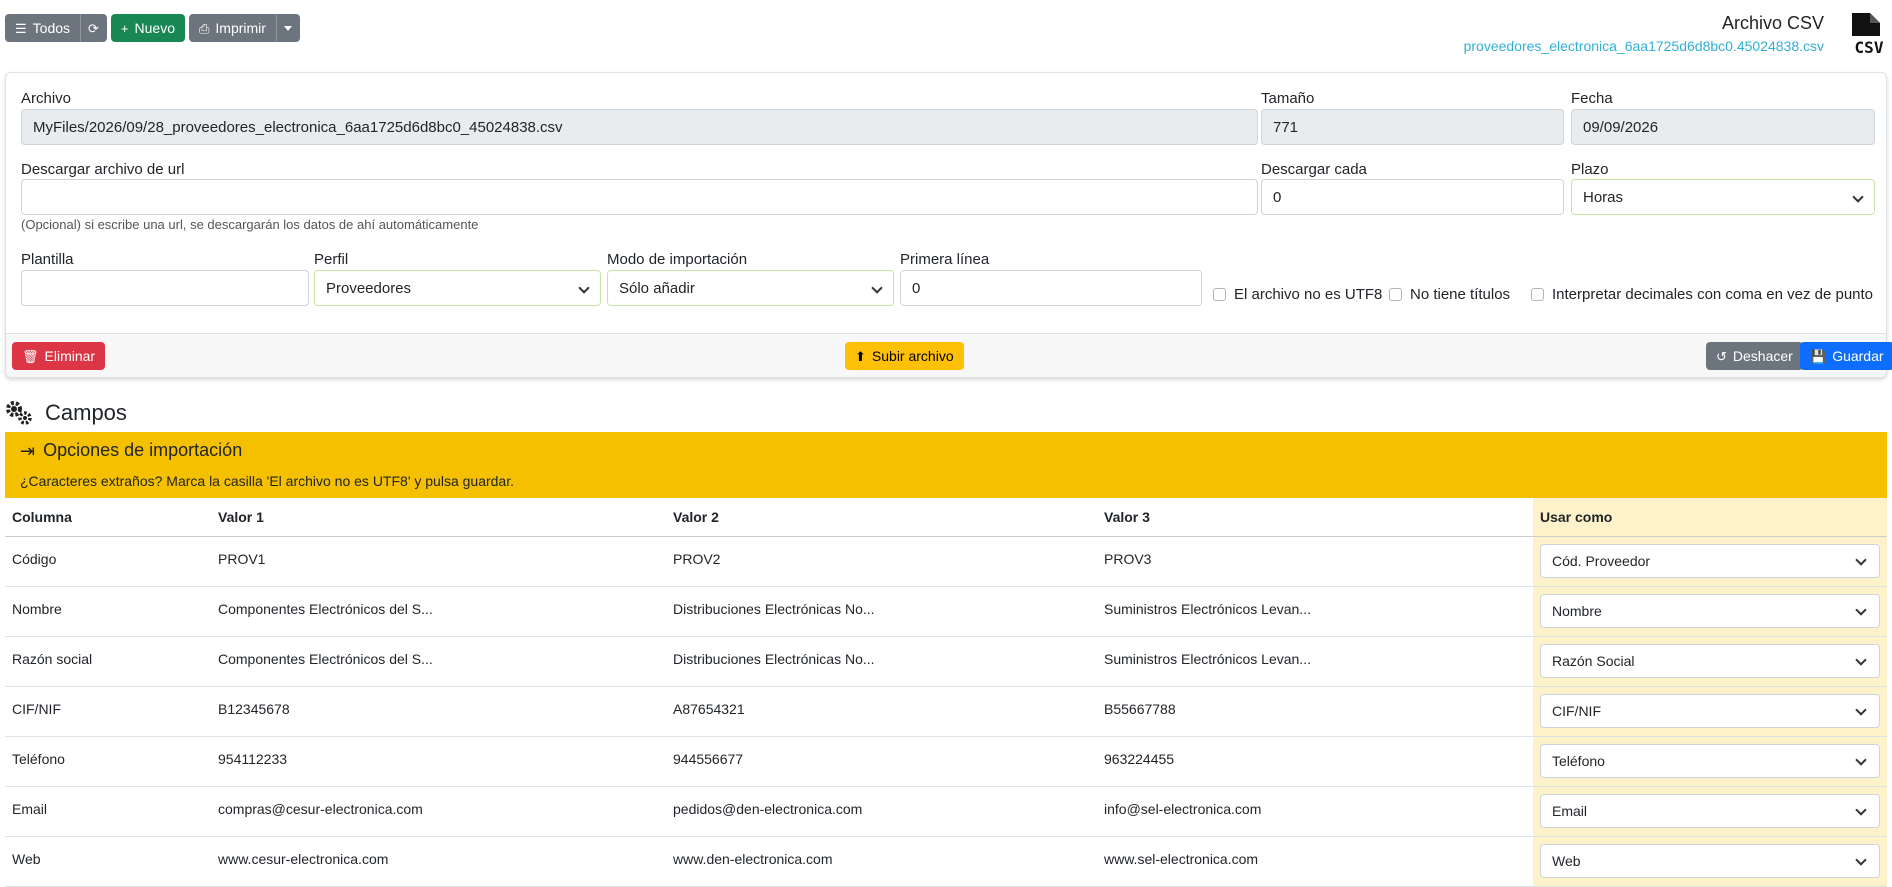  What do you see at coordinates (108, 611) in the screenshot?
I see `cell-columna: Nombre` at bounding box center [108, 611].